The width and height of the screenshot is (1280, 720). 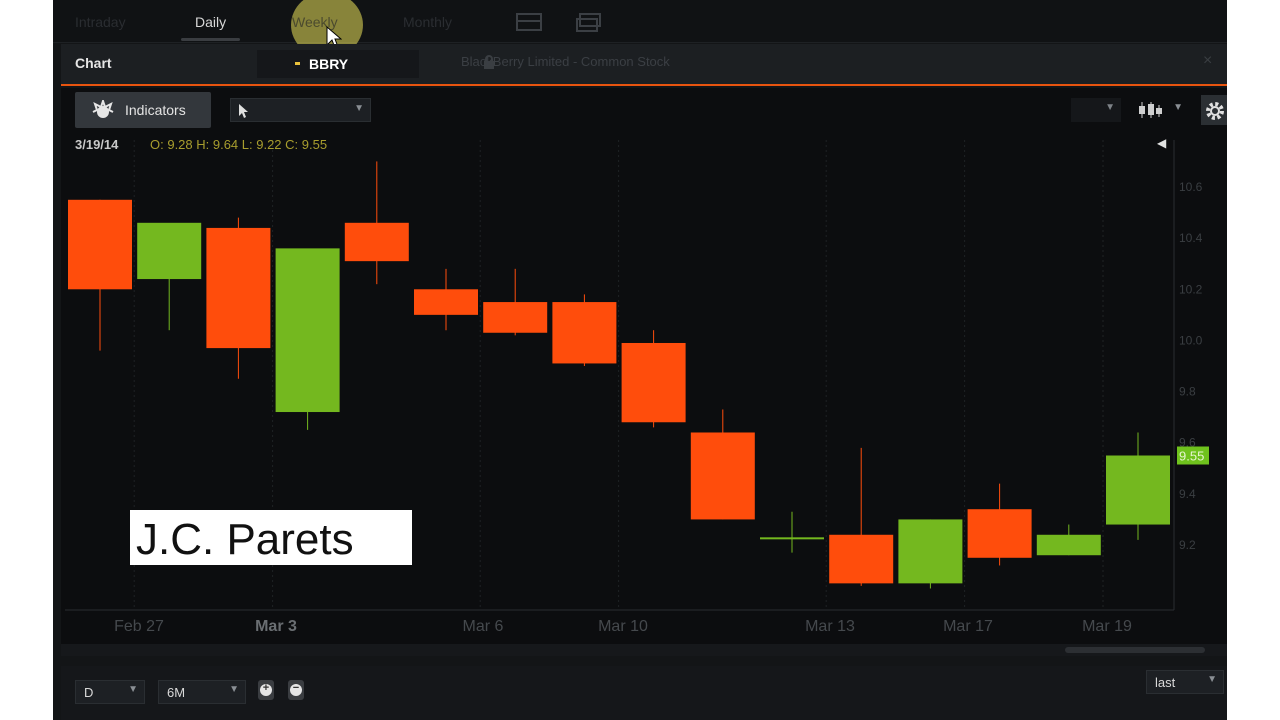 I want to click on interval-select: D ▼, so click(x=110, y=692).